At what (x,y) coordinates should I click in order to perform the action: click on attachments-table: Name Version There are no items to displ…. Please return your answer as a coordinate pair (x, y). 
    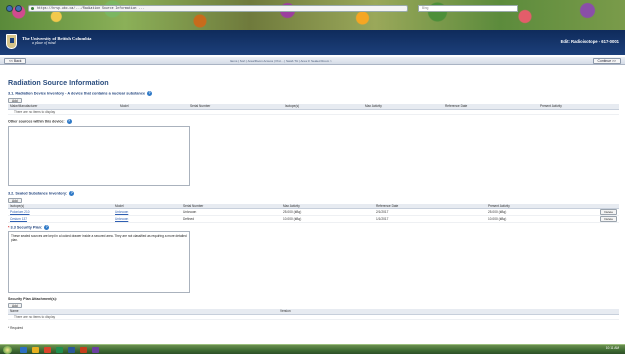
    Looking at the image, I should click on (313, 314).